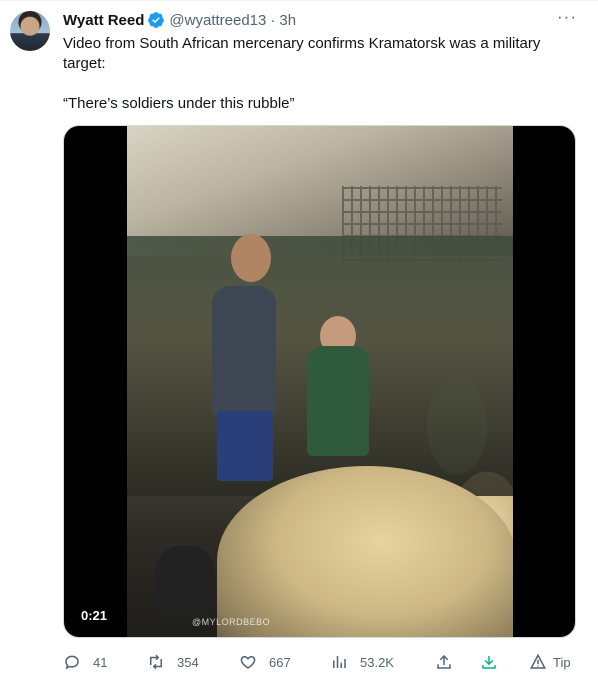 This screenshot has height=680, width=598. I want to click on tweet-header: Wyatt Reed @wyattreed13 · 3h, so click(179, 20).